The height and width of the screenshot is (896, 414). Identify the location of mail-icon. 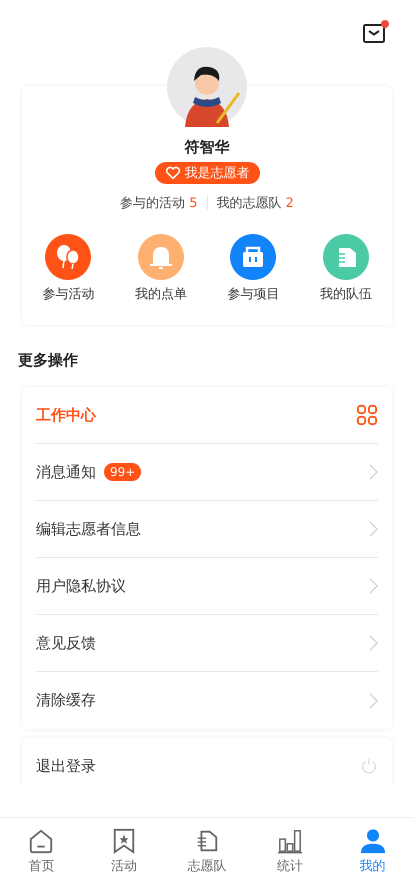
(376, 33).